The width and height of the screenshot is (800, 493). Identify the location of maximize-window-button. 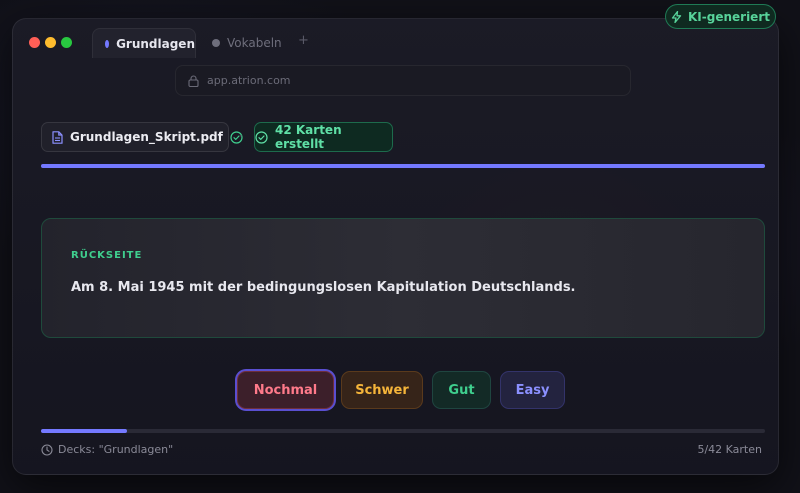
(66, 42).